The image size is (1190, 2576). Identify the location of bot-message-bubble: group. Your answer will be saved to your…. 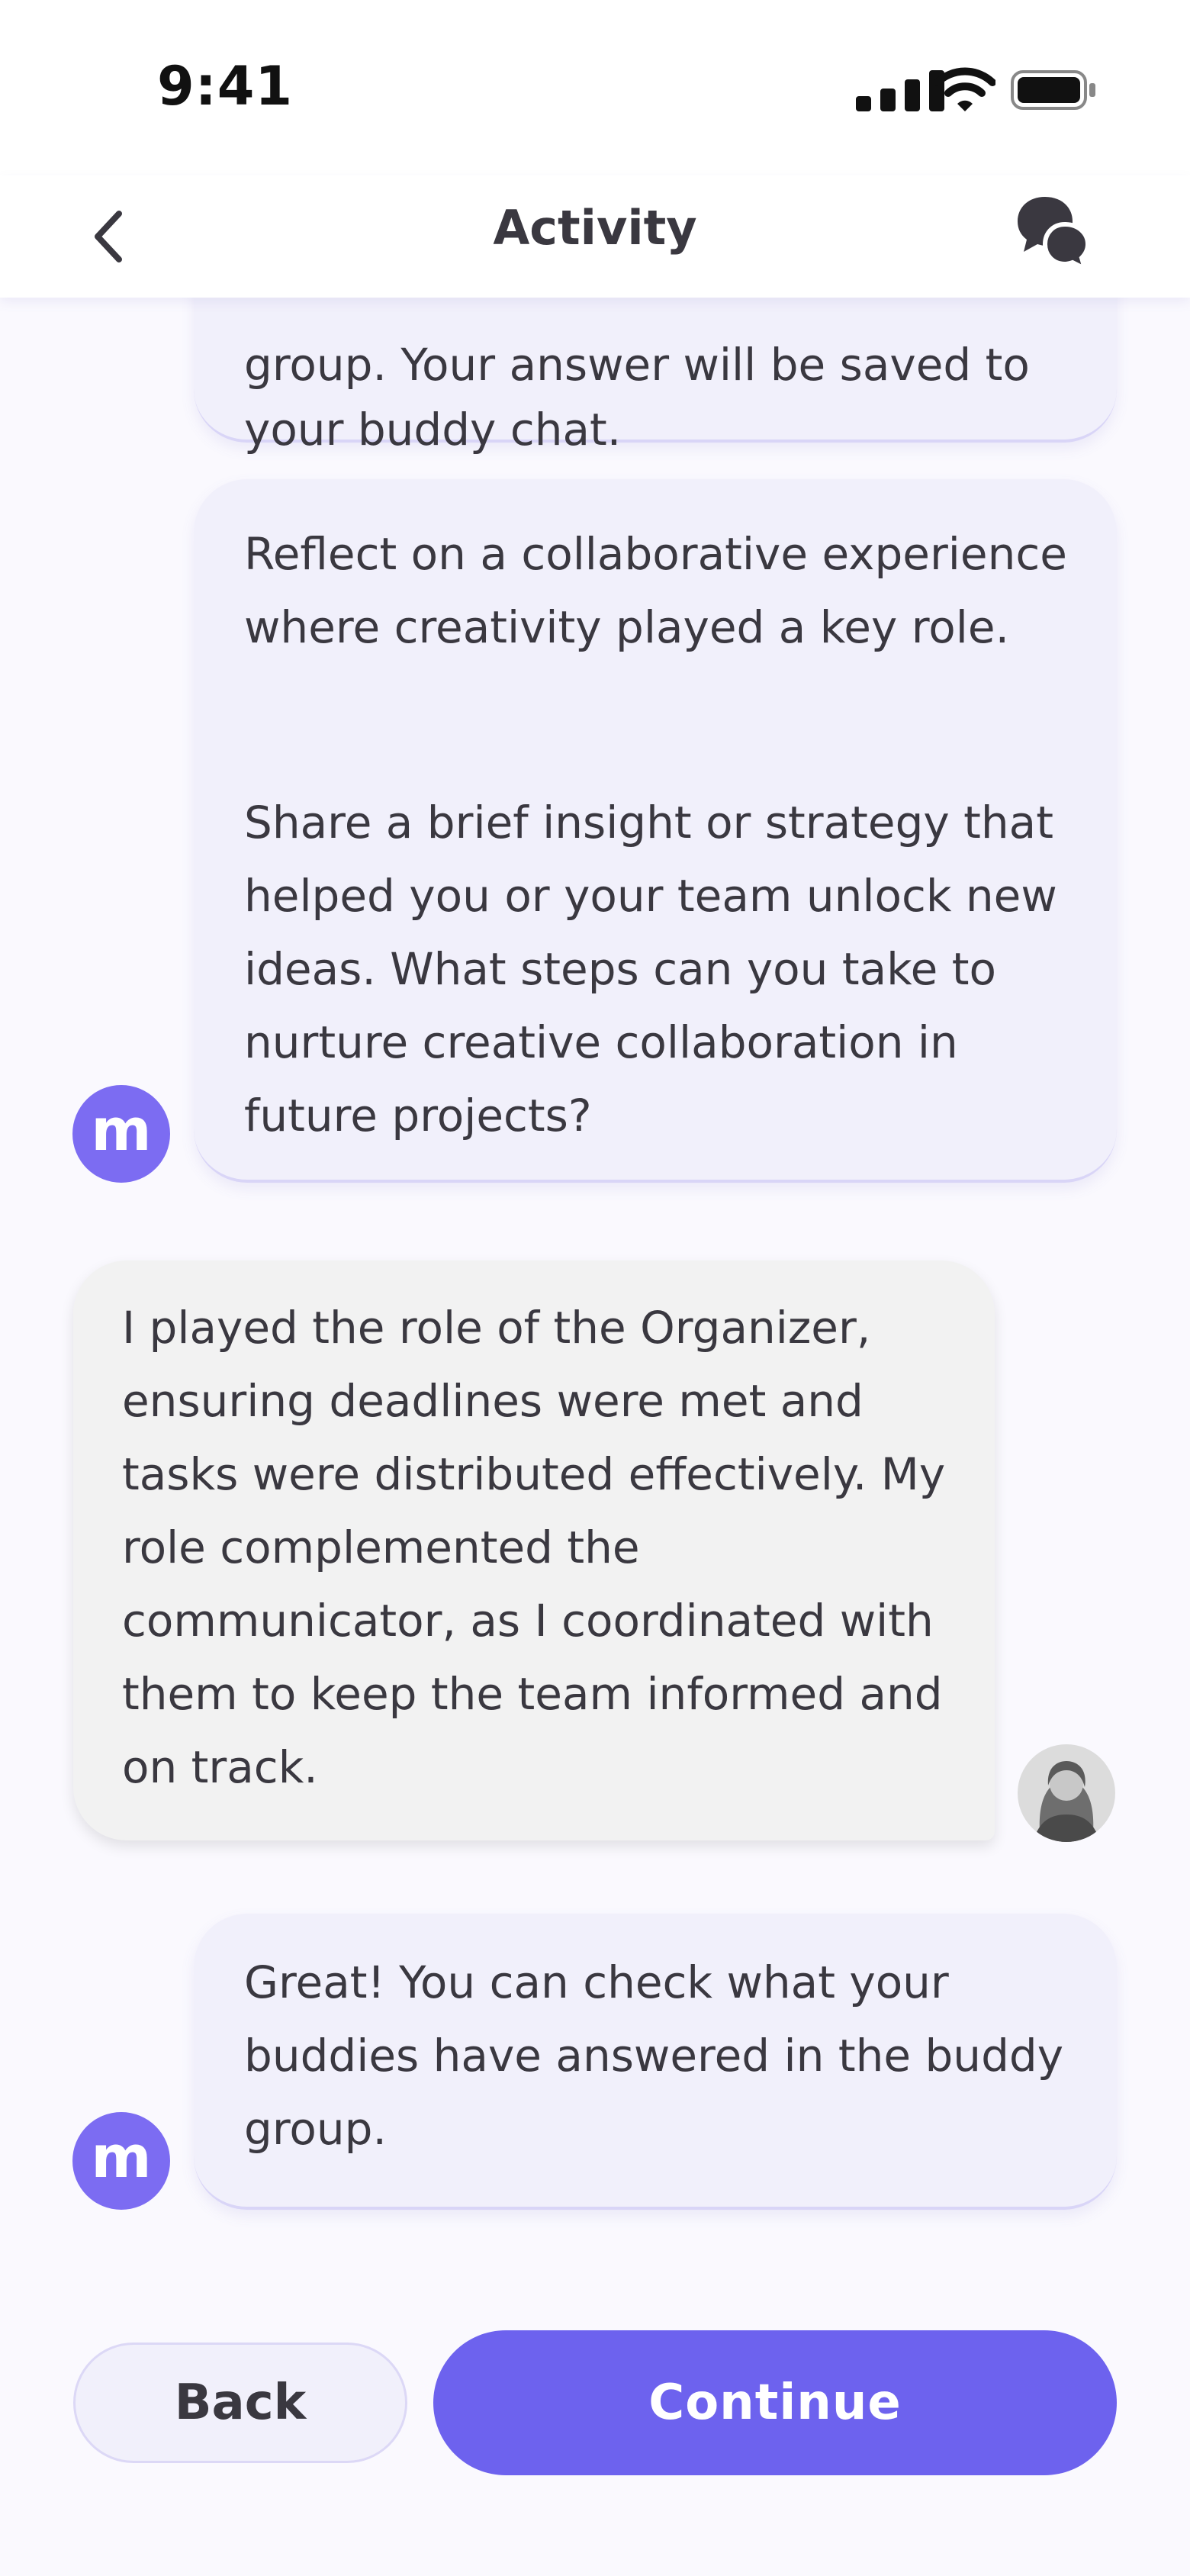
(655, 377).